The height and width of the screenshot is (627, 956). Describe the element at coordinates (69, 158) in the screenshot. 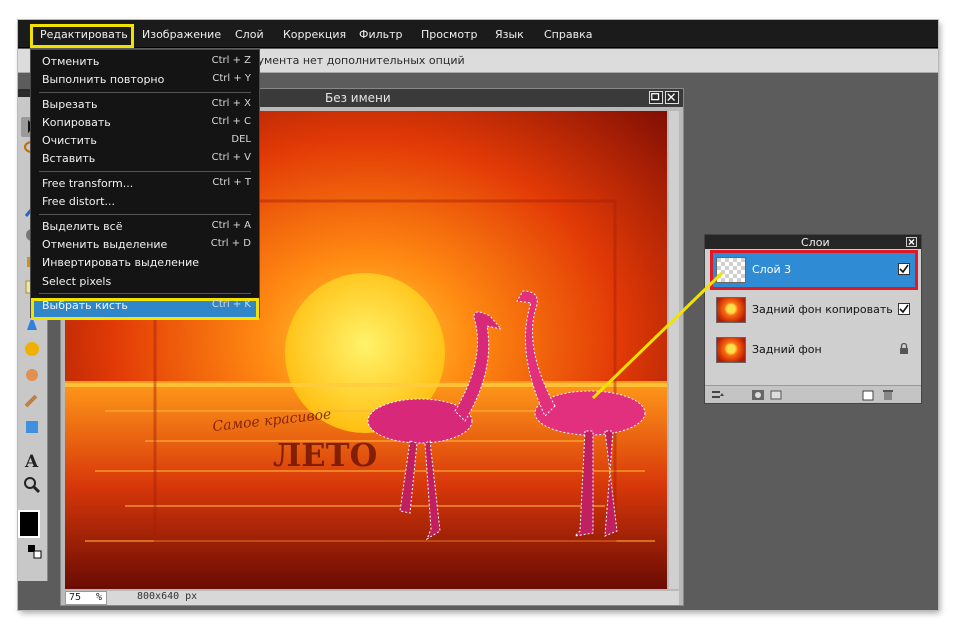

I see `menu-item-label: Вставить` at that location.